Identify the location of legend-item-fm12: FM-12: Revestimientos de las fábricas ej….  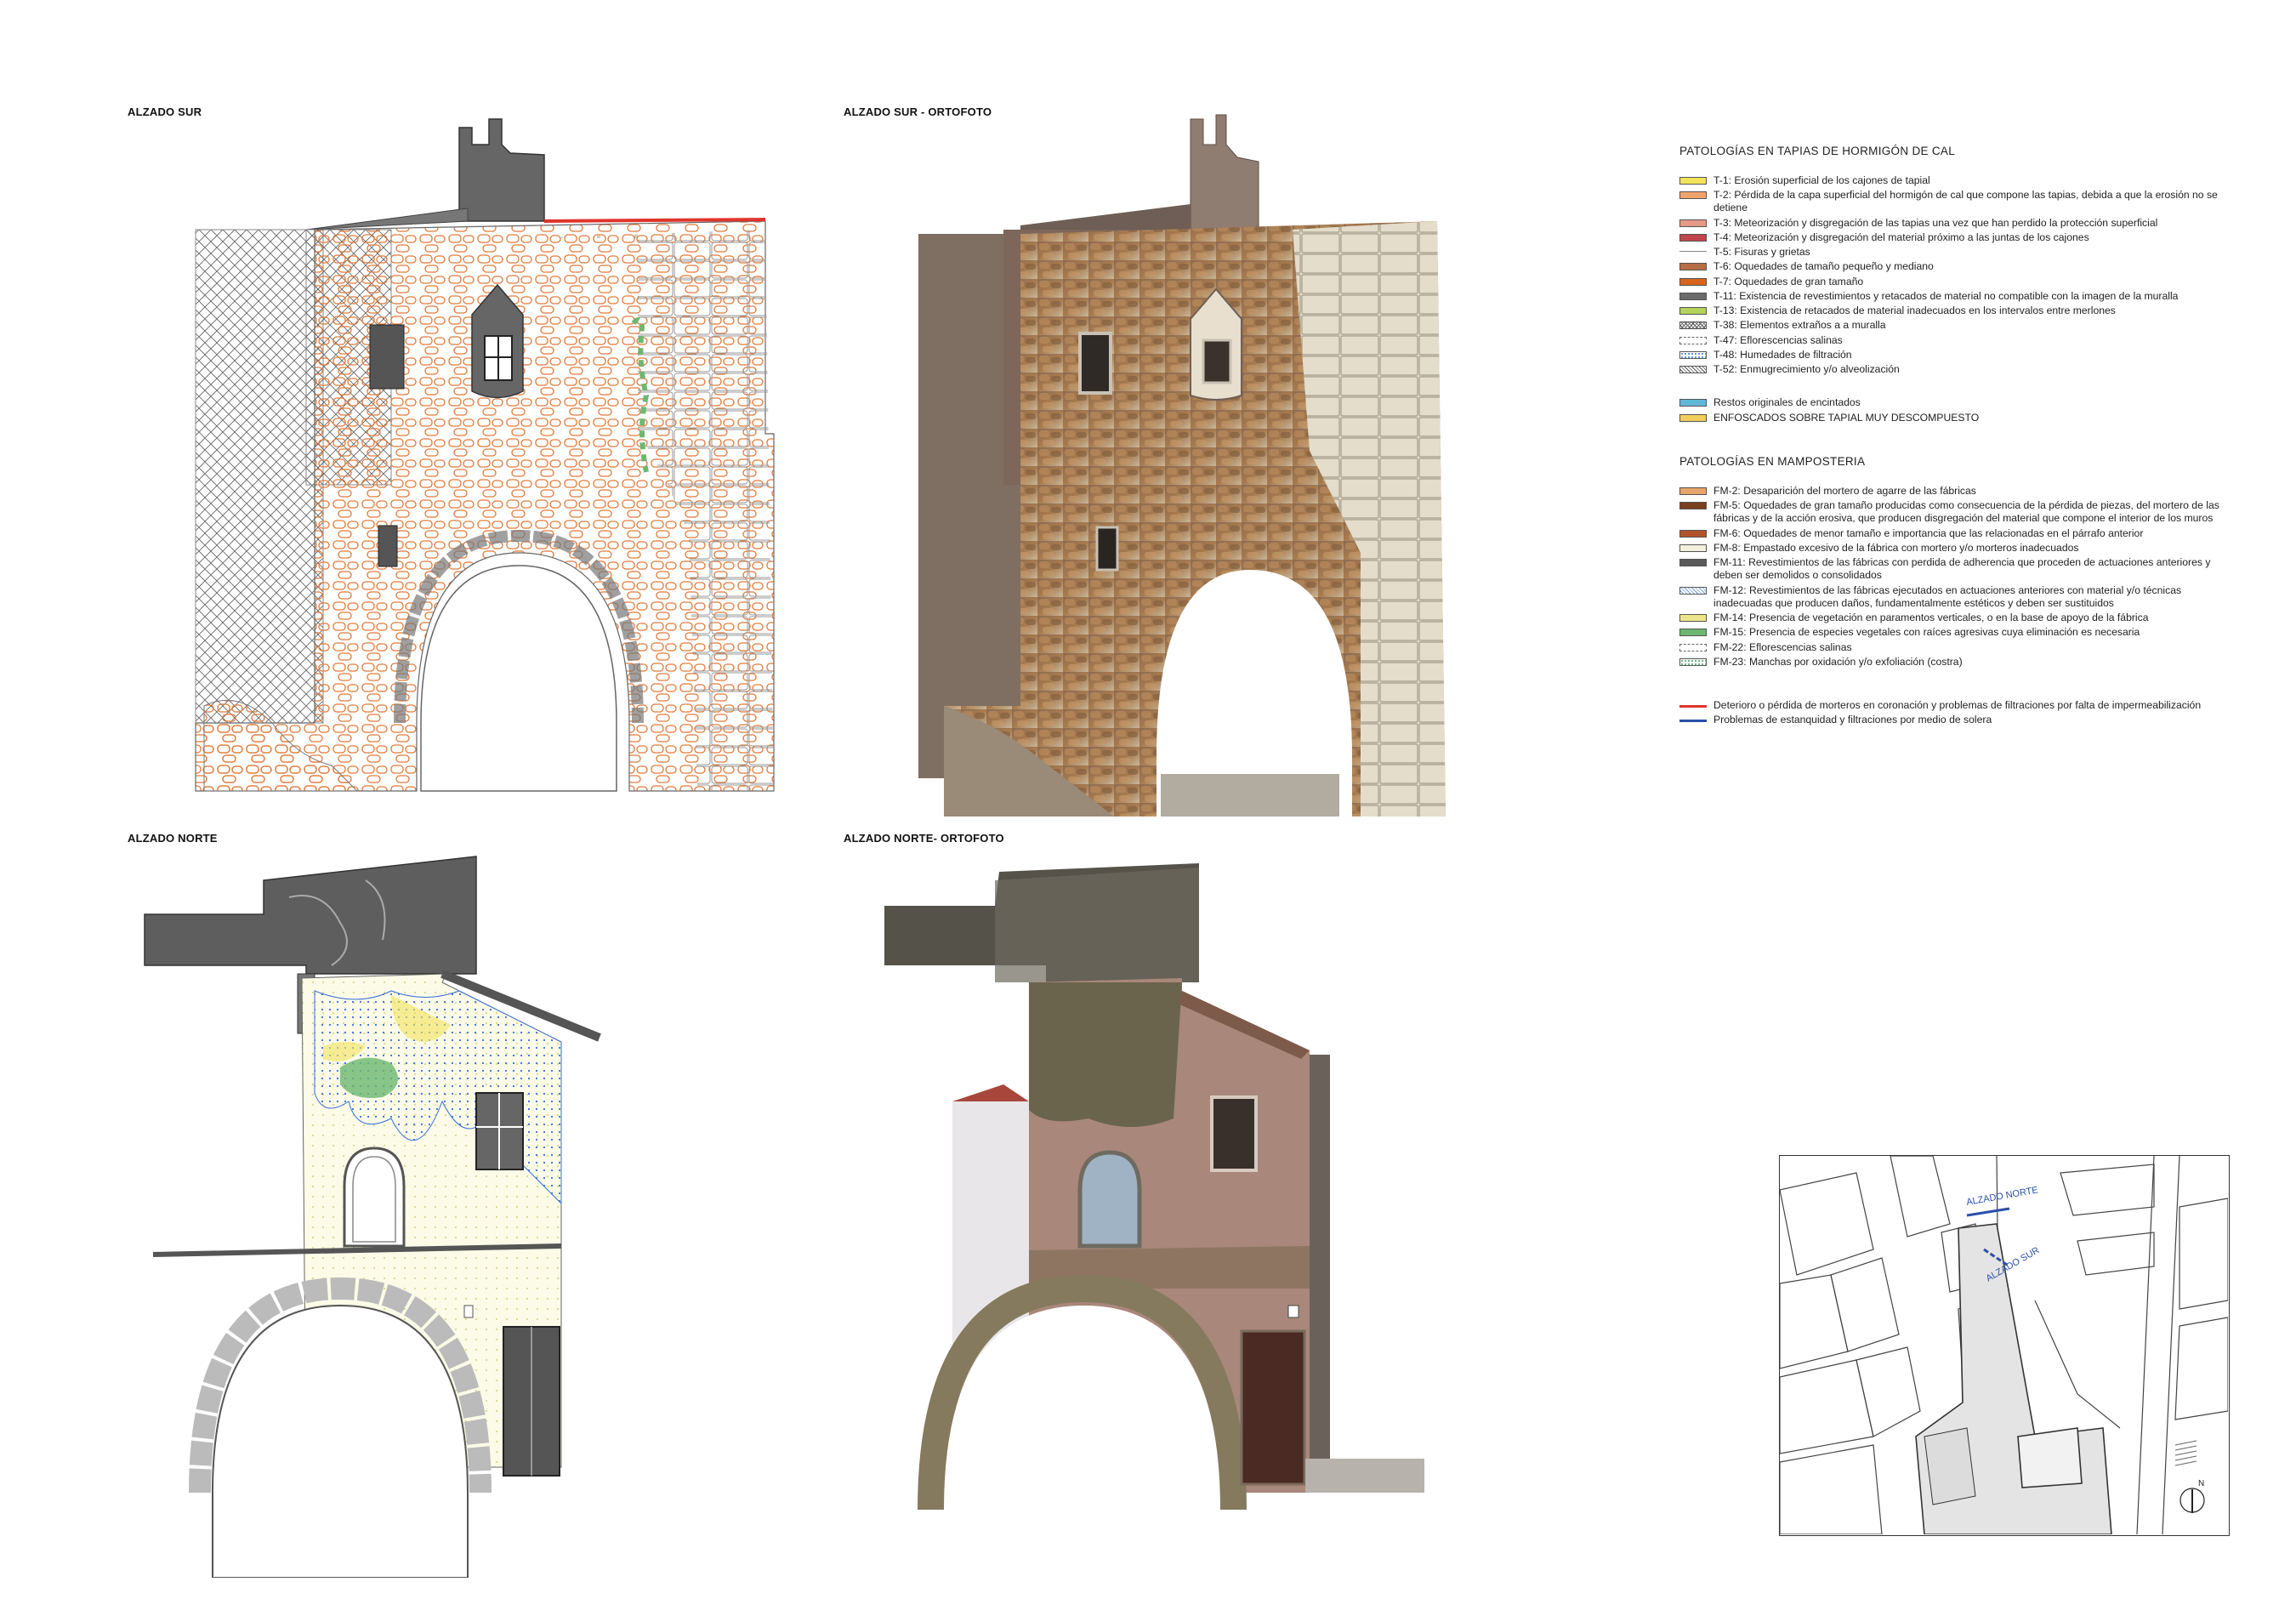
(1955, 597).